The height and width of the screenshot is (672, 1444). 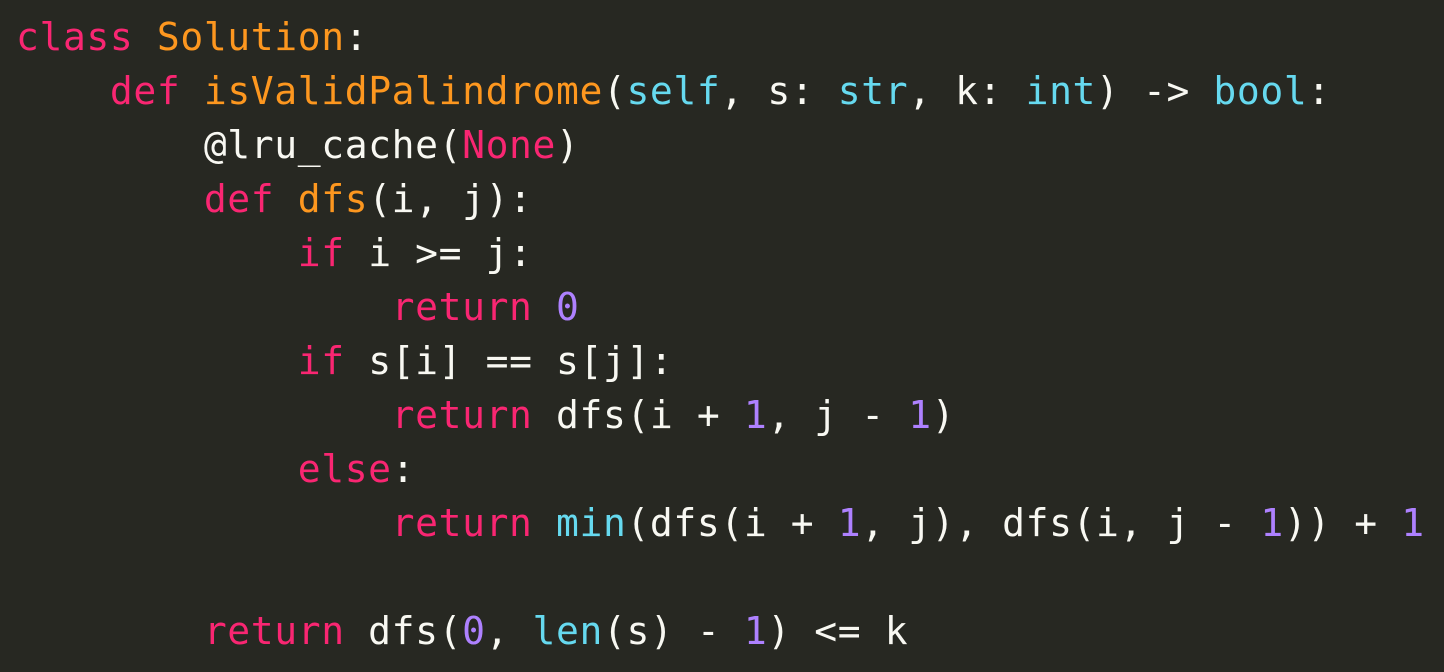 What do you see at coordinates (730, 199) in the screenshot?
I see `code-line: def dfs(i, j):` at bounding box center [730, 199].